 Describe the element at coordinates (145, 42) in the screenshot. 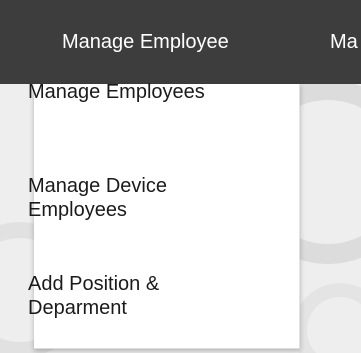

I see `nav-manage-employee: Manage Employee` at that location.